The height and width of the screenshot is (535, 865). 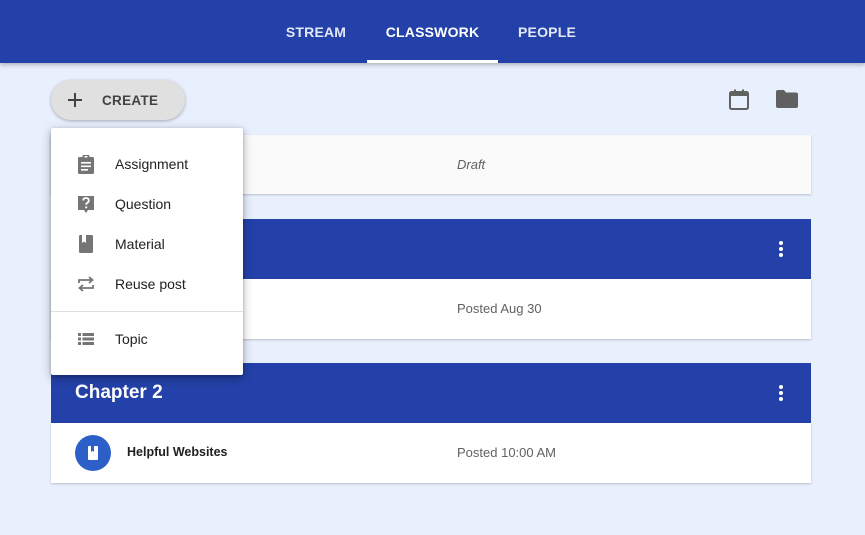 What do you see at coordinates (147, 311) in the screenshot?
I see `menu-divider` at bounding box center [147, 311].